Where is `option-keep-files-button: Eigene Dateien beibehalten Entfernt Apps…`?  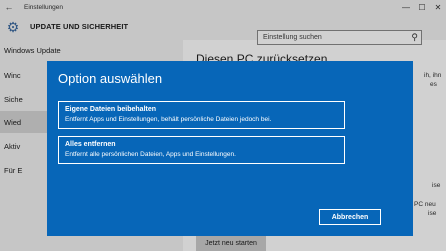
option-keep-files-button: Eigene Dateien beibehalten Entfernt Apps… is located at coordinates (201, 115).